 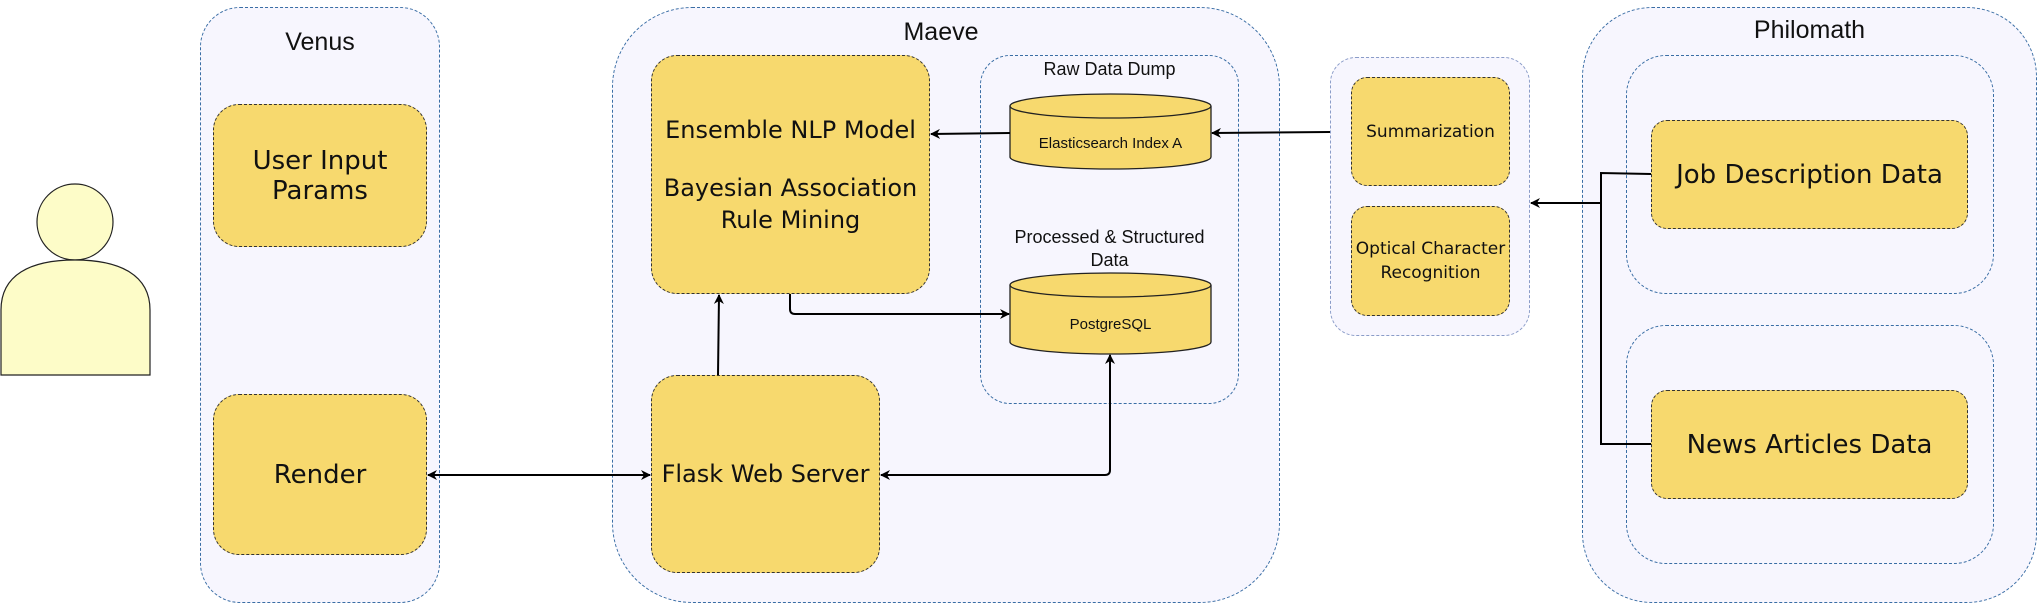 I want to click on connector-philomath, so click(x=1626, y=308).